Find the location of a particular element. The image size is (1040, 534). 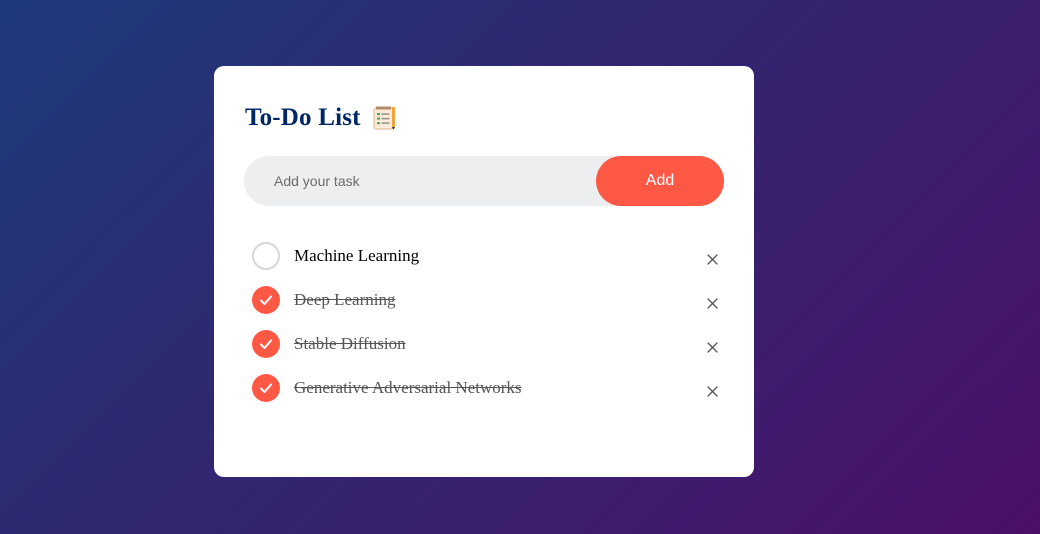

task-item: Machine Learning is located at coordinates (487, 256).